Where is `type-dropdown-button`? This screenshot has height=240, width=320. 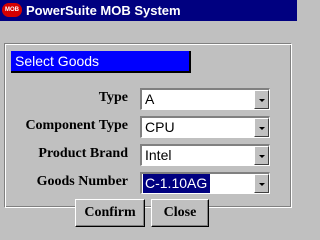 type-dropdown-button is located at coordinates (261, 99).